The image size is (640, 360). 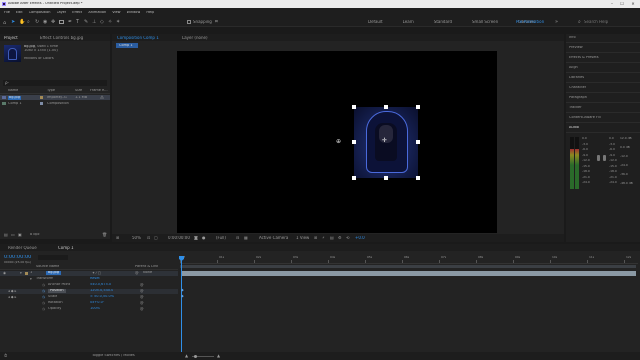 What do you see at coordinates (576, 48) in the screenshot?
I see `panel-header-preview: Preview` at bounding box center [576, 48].